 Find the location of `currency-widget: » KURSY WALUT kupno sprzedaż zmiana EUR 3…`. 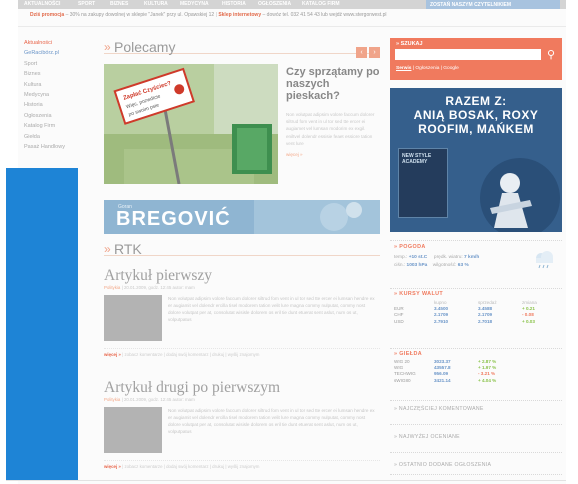

currency-widget: » KURSY WALUT kupno sprzedaż zmiana EUR 3… is located at coordinates (476, 314).